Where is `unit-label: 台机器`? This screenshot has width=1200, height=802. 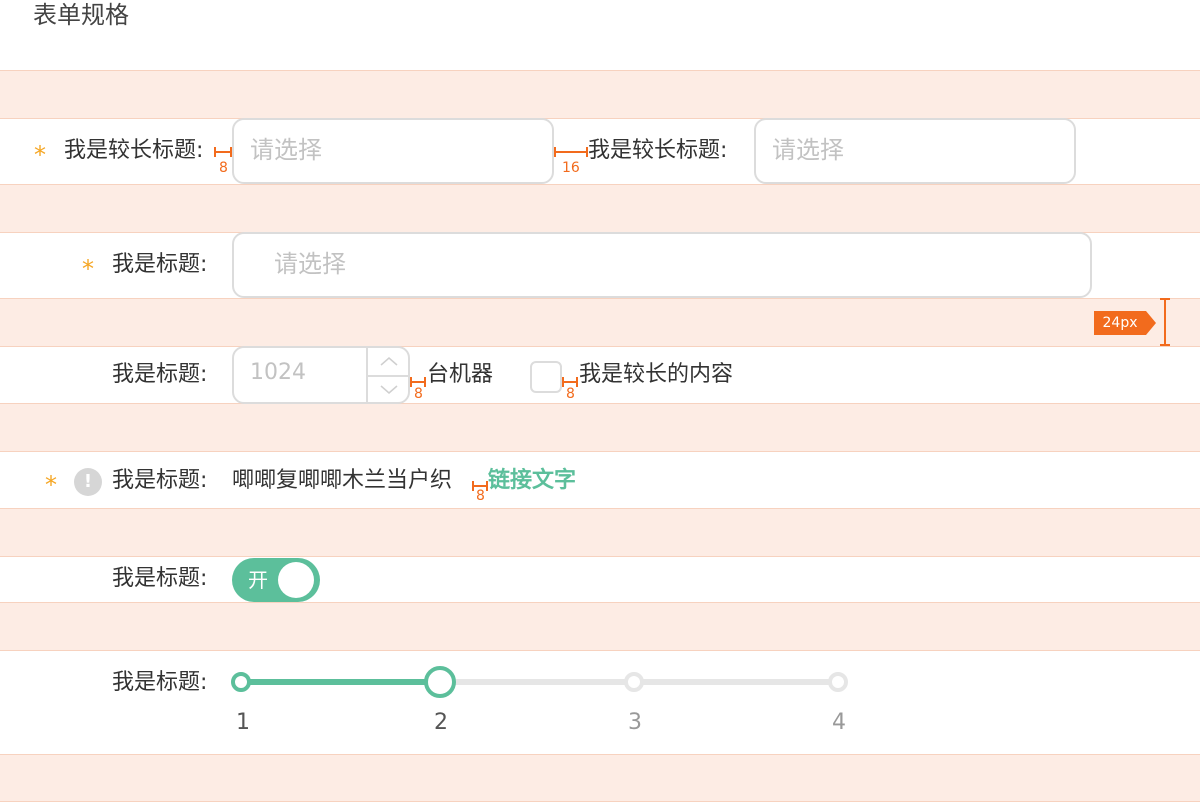
unit-label: 台机器 is located at coordinates (460, 374).